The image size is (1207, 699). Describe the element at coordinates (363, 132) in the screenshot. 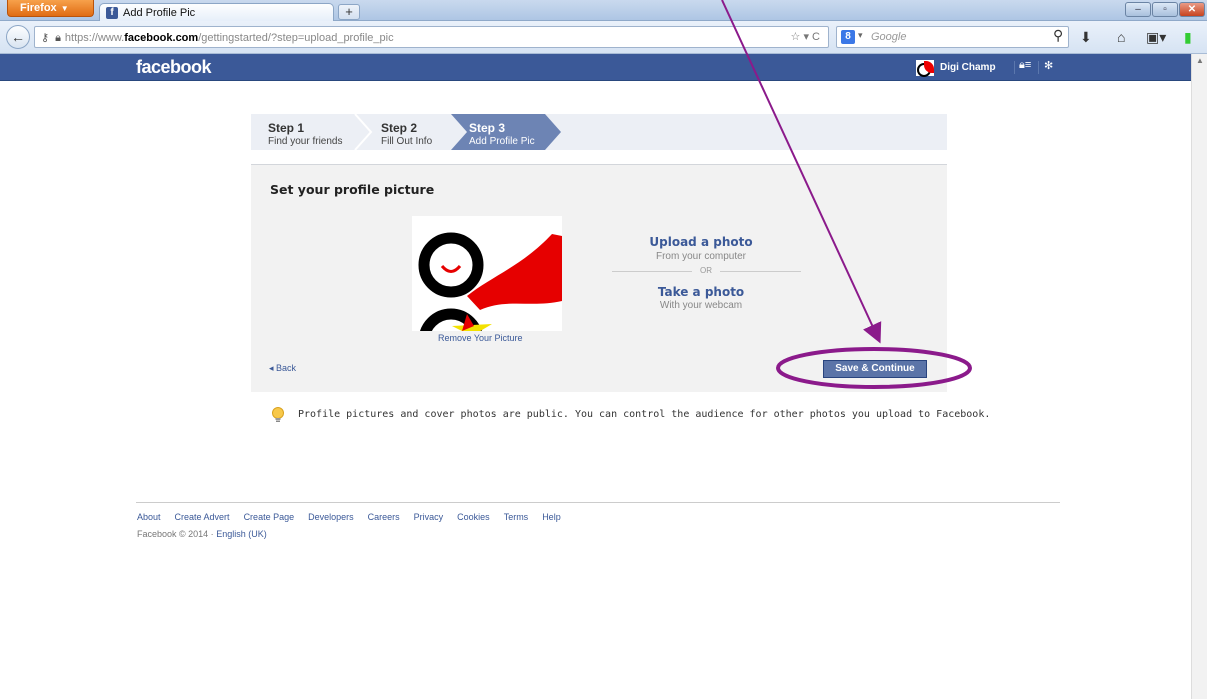

I see `step-separator` at that location.